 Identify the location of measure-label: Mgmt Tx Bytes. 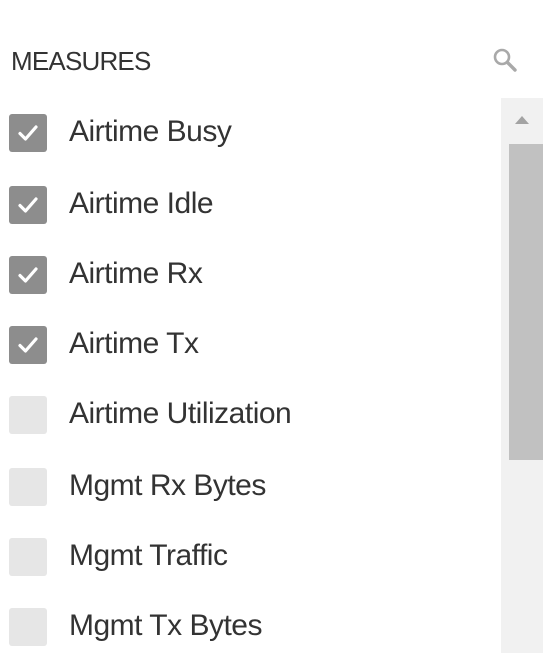
(165, 625).